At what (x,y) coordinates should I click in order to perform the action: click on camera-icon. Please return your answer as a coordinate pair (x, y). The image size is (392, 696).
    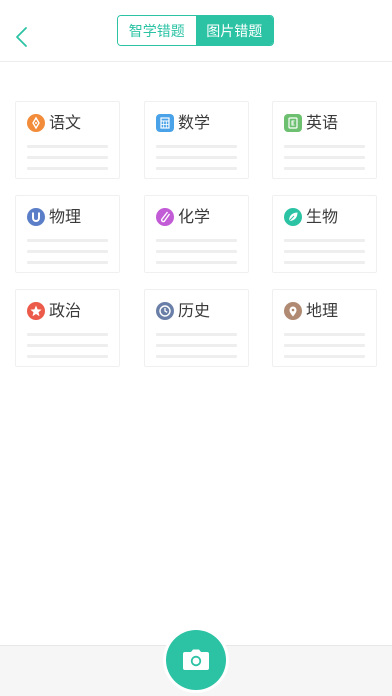
    Looking at the image, I should click on (196, 659).